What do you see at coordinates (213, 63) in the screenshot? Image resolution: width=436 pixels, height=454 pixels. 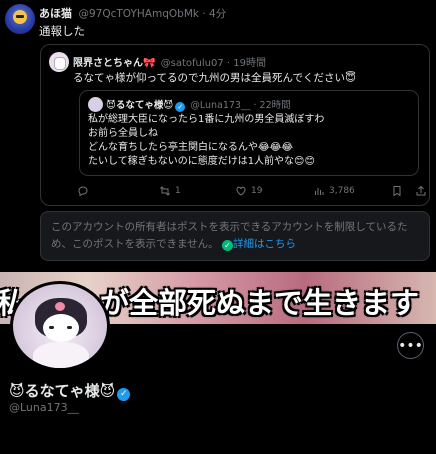 I see `quote-author-meta: @satofulu07 · 19時間` at bounding box center [213, 63].